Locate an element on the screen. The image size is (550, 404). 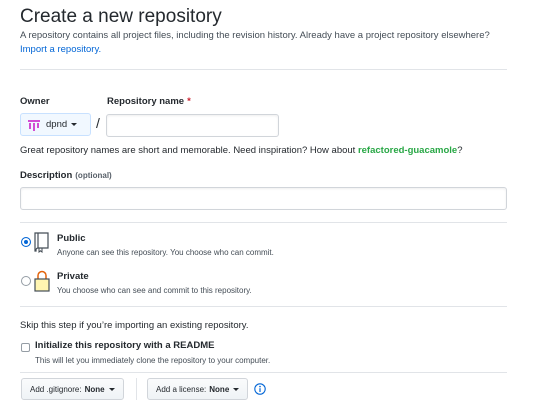
footer-separator is located at coordinates (136, 389).